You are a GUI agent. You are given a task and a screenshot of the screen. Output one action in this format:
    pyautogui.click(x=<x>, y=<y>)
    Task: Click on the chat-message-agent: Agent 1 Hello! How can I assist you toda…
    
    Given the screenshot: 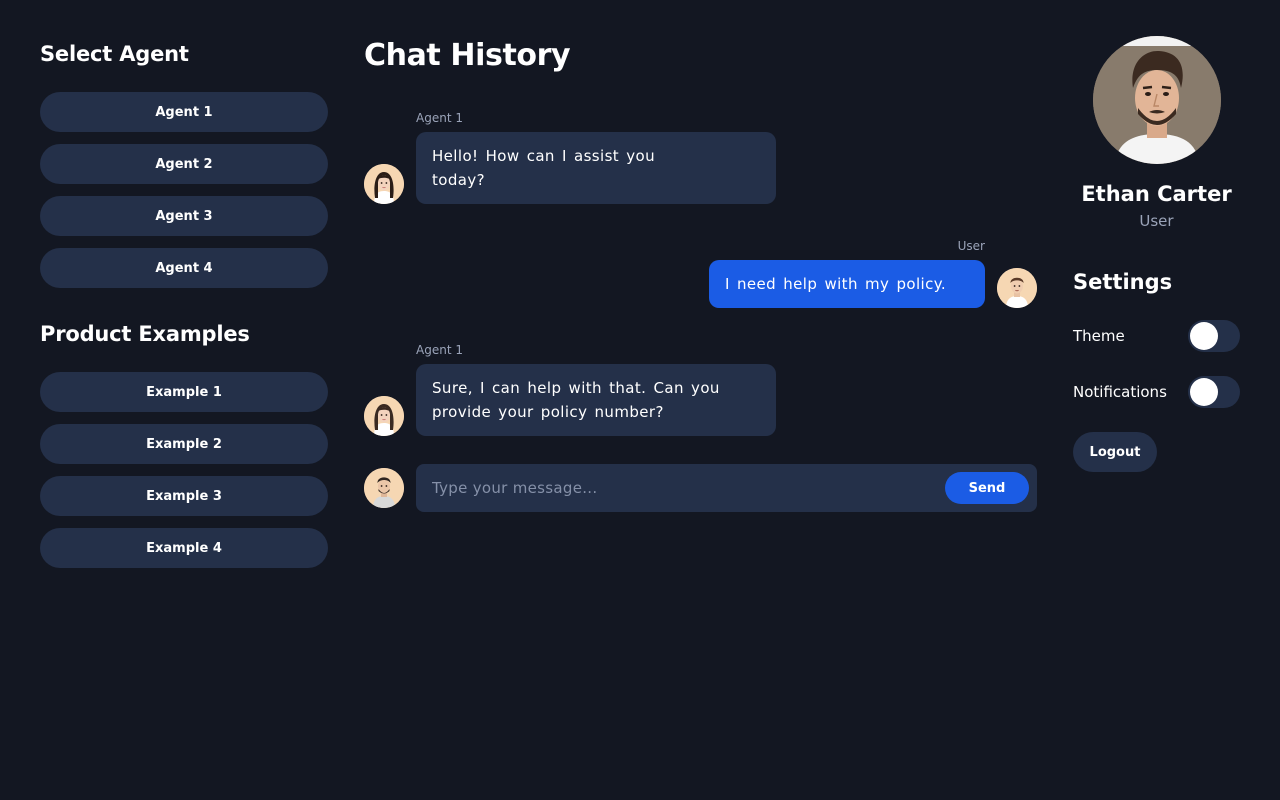 What is the action you would take?
    pyautogui.click(x=596, y=157)
    